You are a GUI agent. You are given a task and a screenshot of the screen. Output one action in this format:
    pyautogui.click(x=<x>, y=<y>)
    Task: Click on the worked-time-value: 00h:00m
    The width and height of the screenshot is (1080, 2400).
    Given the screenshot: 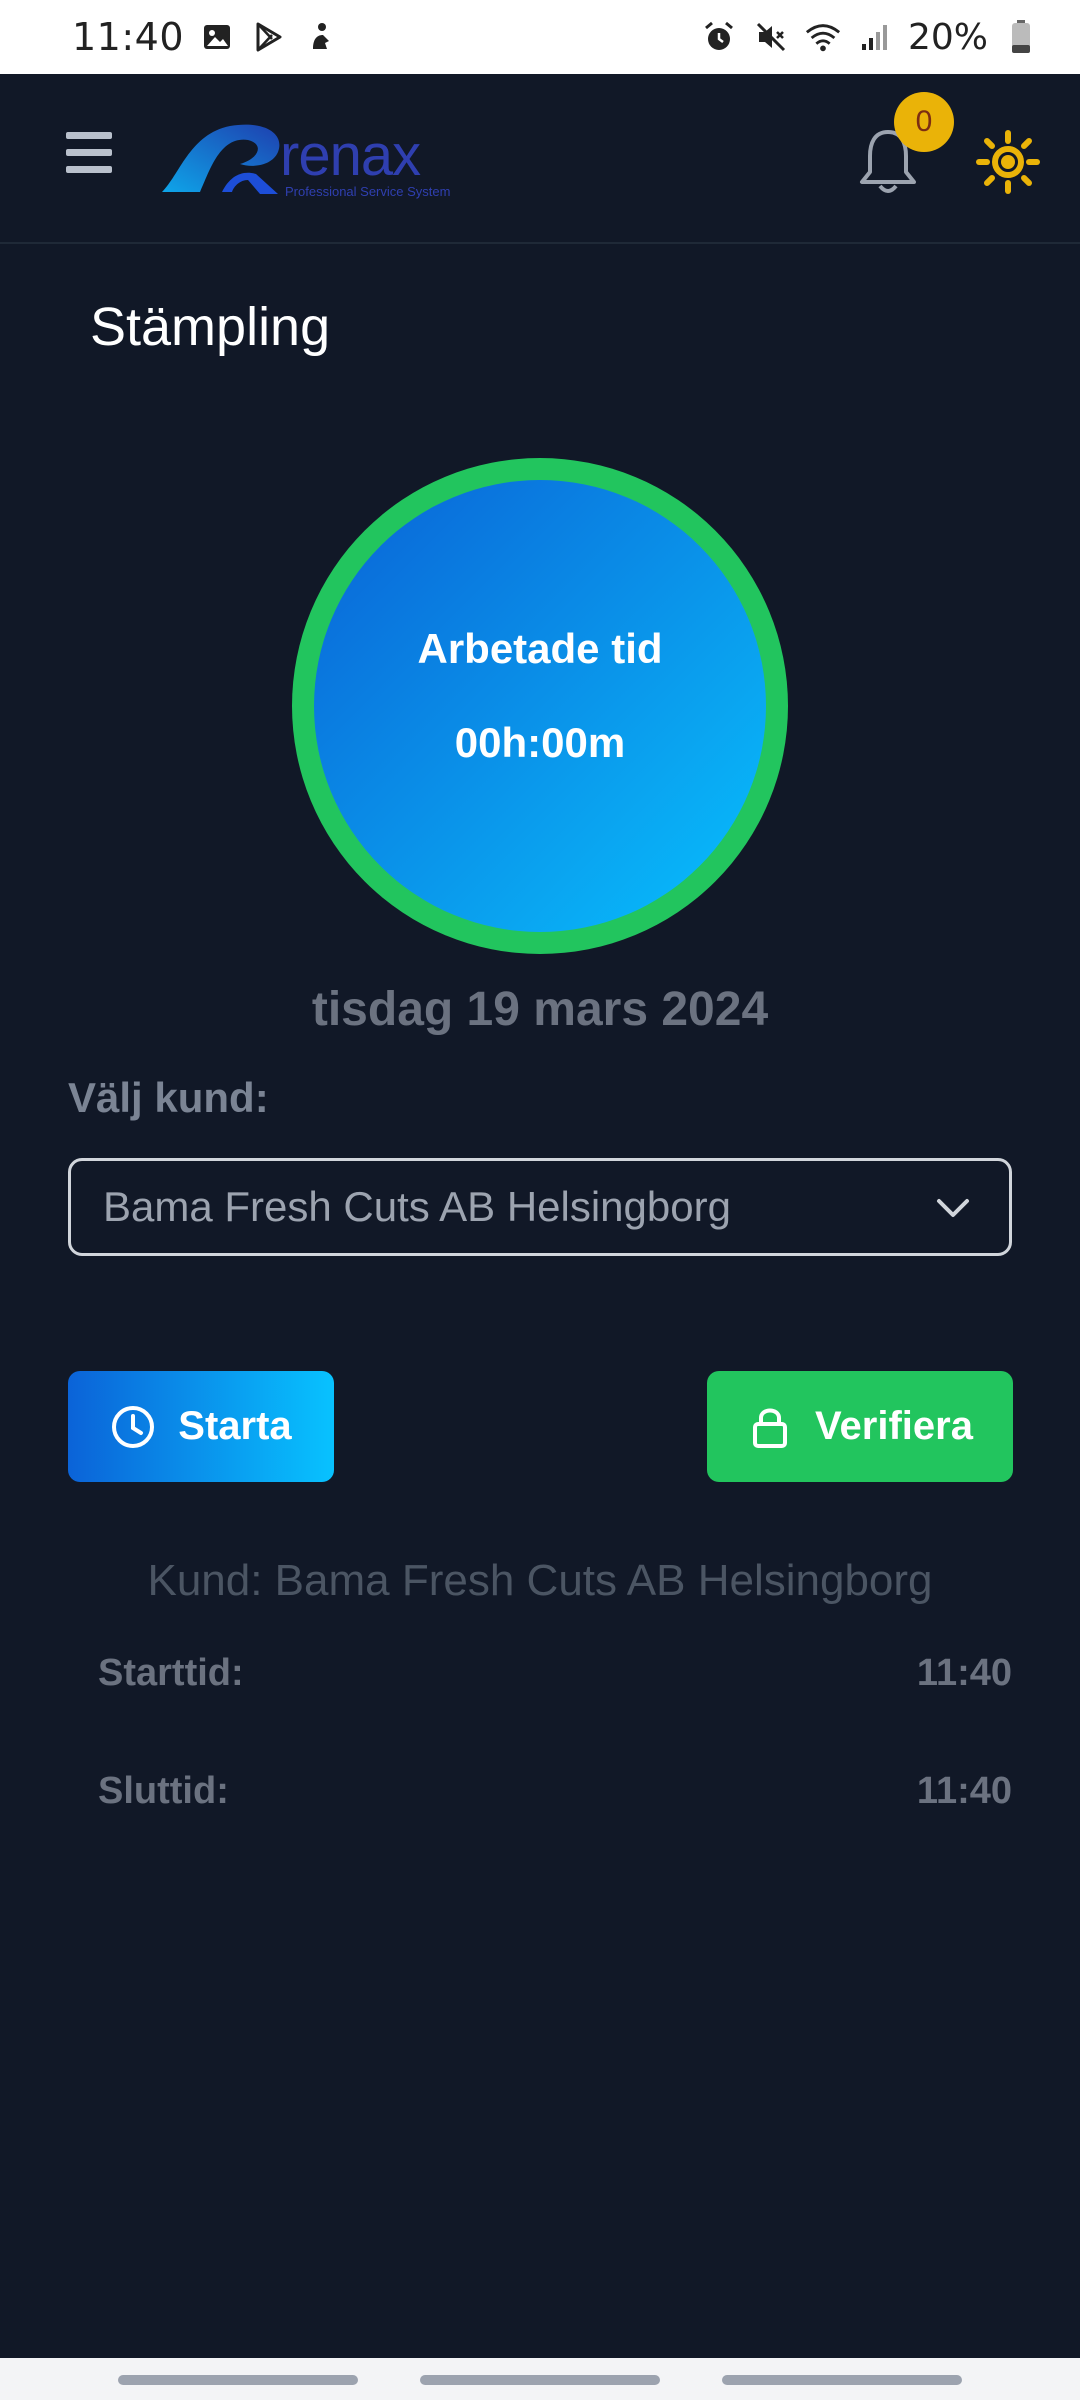 What is the action you would take?
    pyautogui.click(x=540, y=742)
    